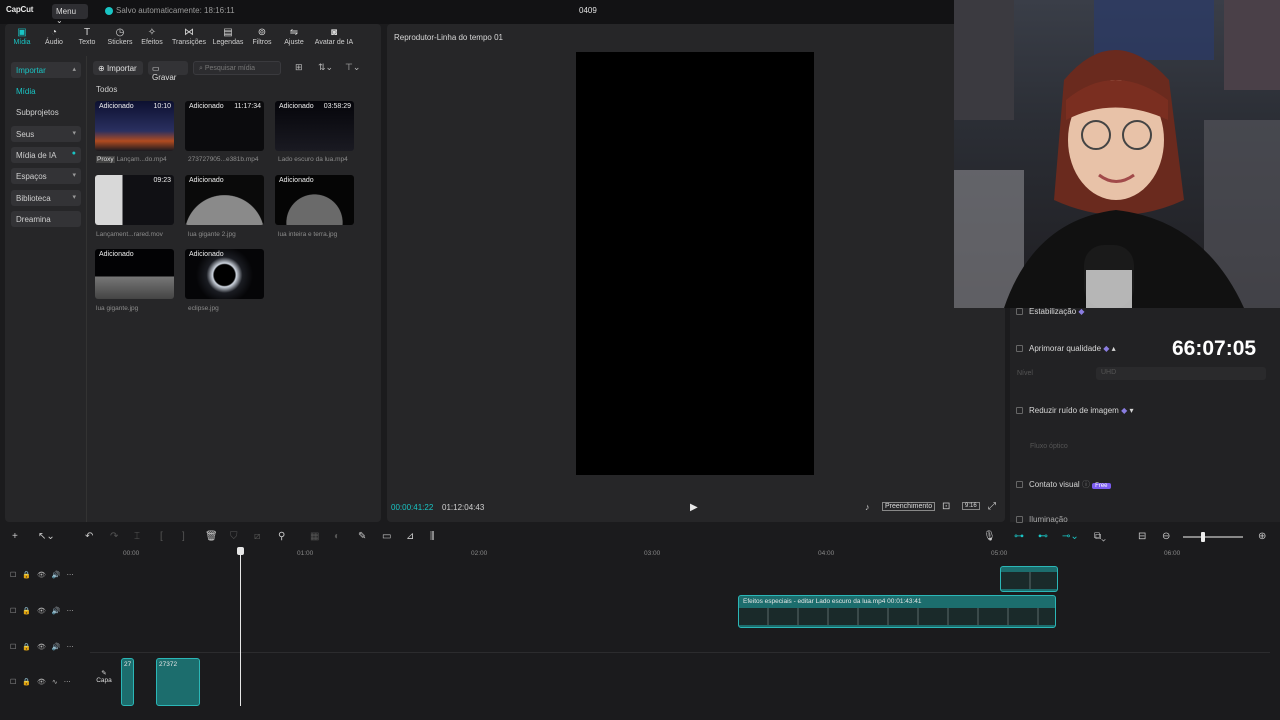  I want to click on split-icon: ⌶, so click(137, 536).